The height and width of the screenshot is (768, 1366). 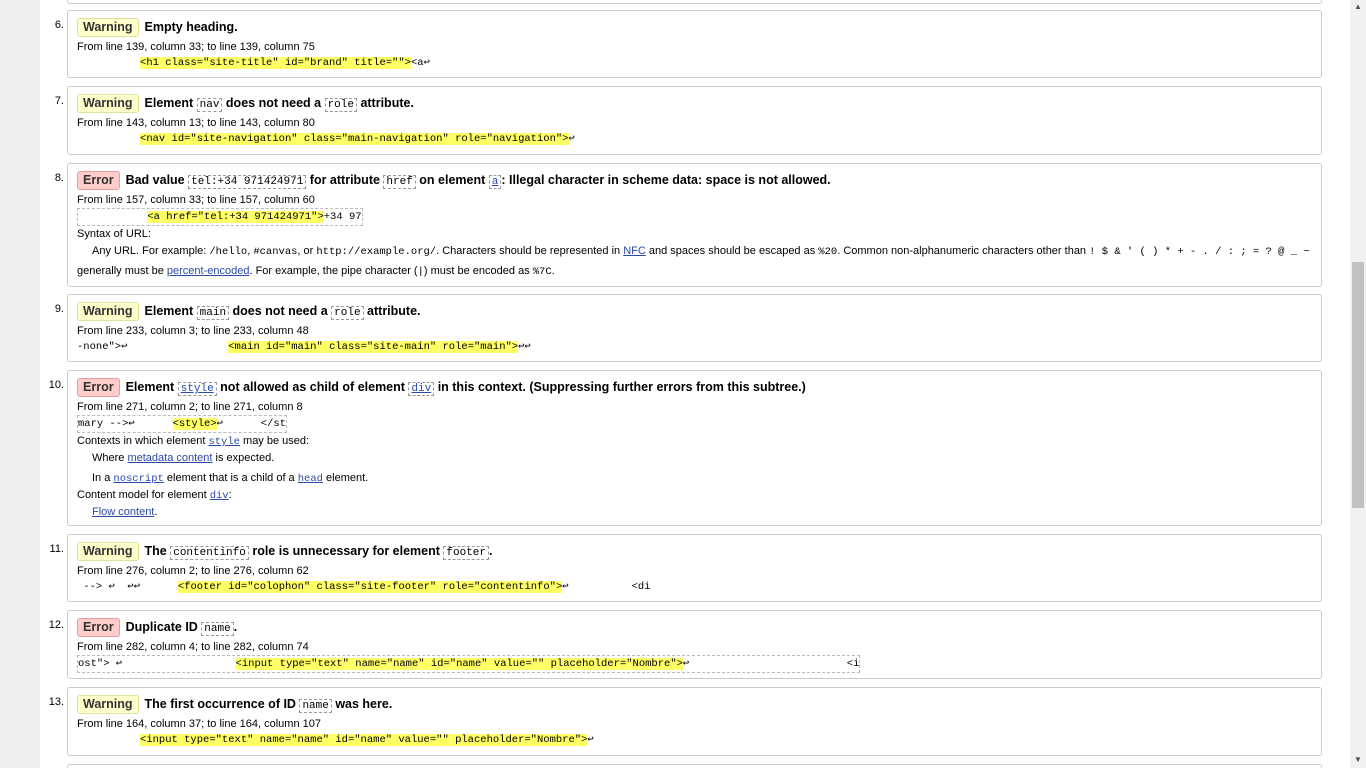 What do you see at coordinates (495, 182) in the screenshot?
I see `element-link-a: a` at bounding box center [495, 182].